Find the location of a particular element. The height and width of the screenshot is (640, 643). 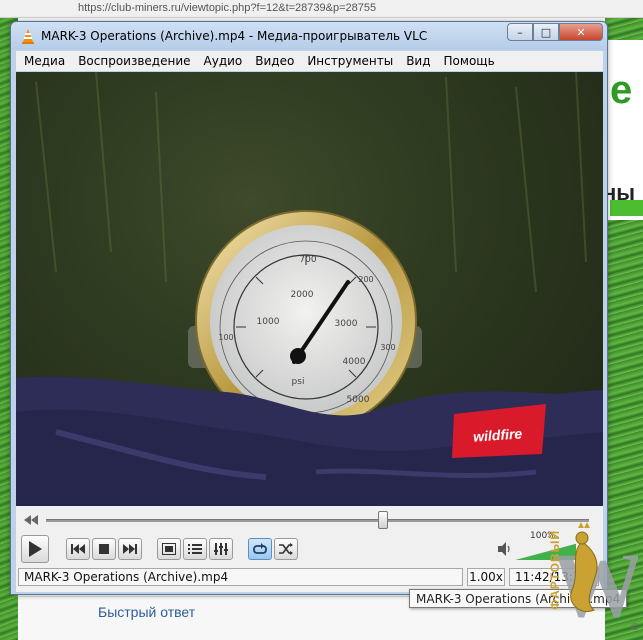

menu-video: Видео is located at coordinates (276, 61).